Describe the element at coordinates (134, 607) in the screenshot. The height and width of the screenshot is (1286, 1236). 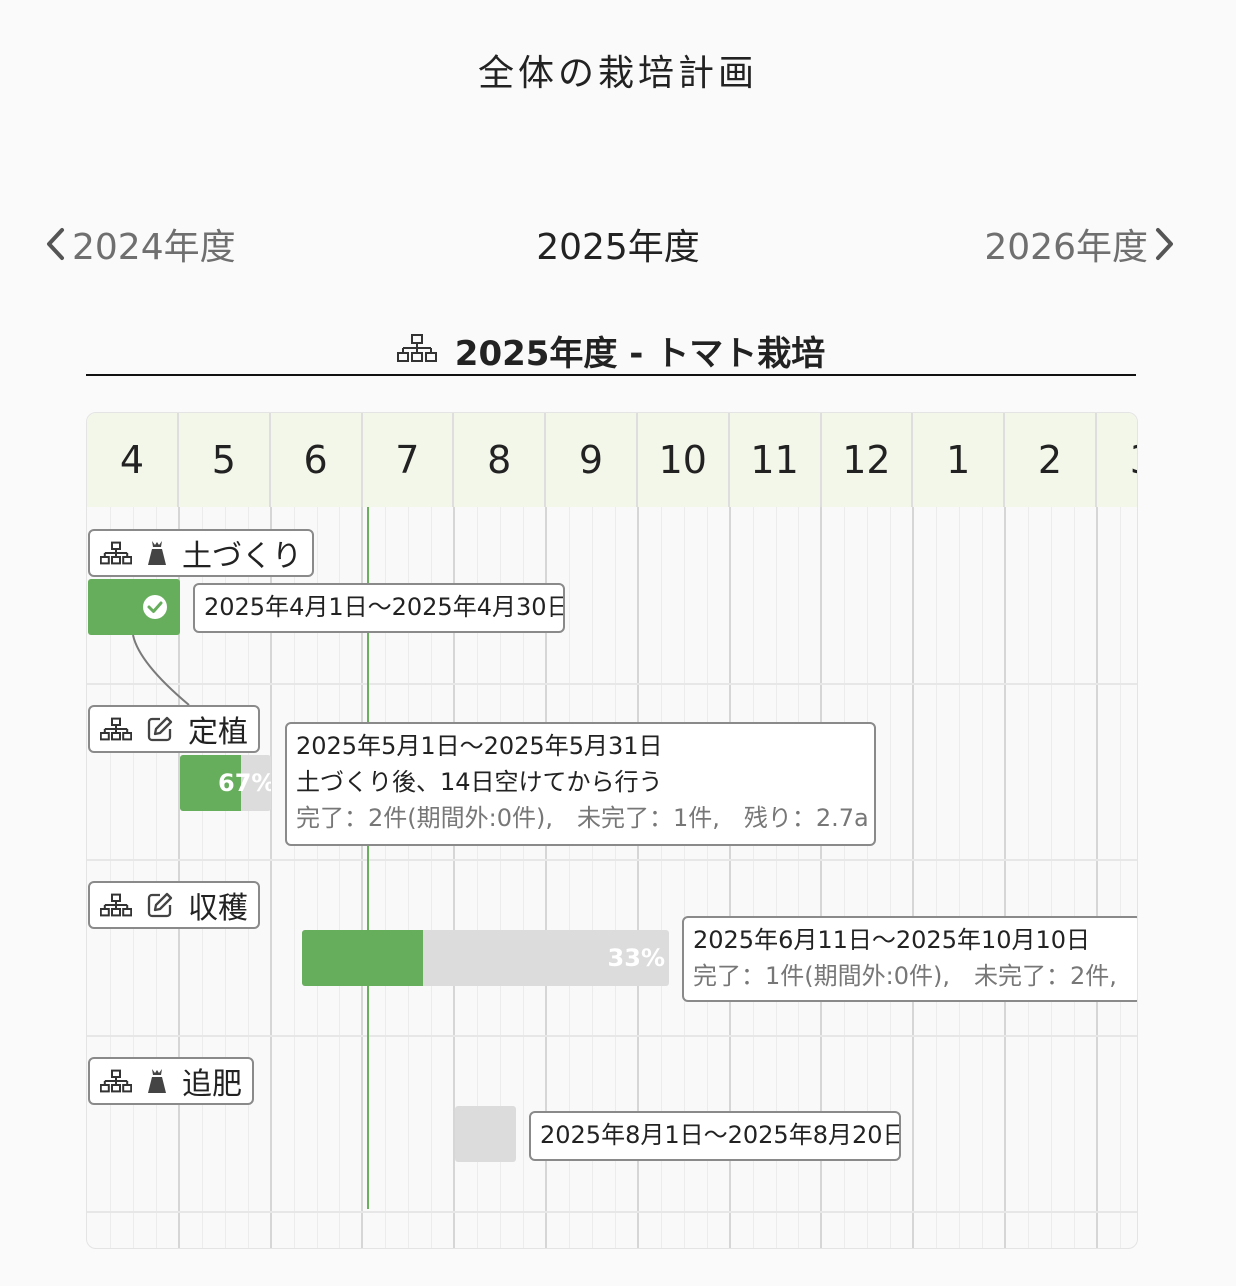
I see `task-bar-soil-preparation` at that location.